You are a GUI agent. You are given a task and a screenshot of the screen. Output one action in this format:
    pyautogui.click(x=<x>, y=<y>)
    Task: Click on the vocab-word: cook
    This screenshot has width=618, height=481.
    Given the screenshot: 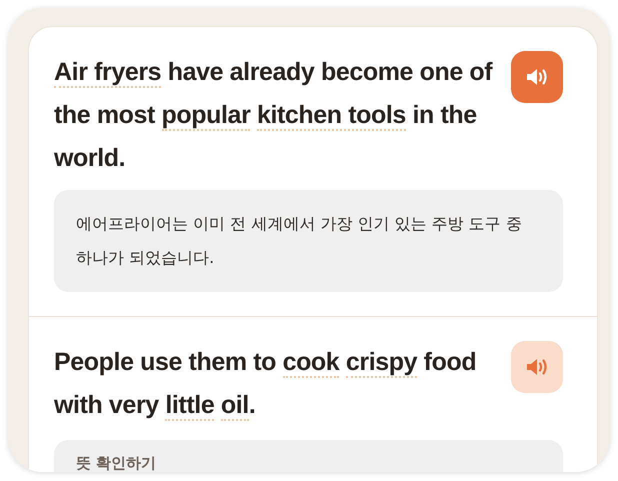 What is the action you would take?
    pyautogui.click(x=311, y=363)
    